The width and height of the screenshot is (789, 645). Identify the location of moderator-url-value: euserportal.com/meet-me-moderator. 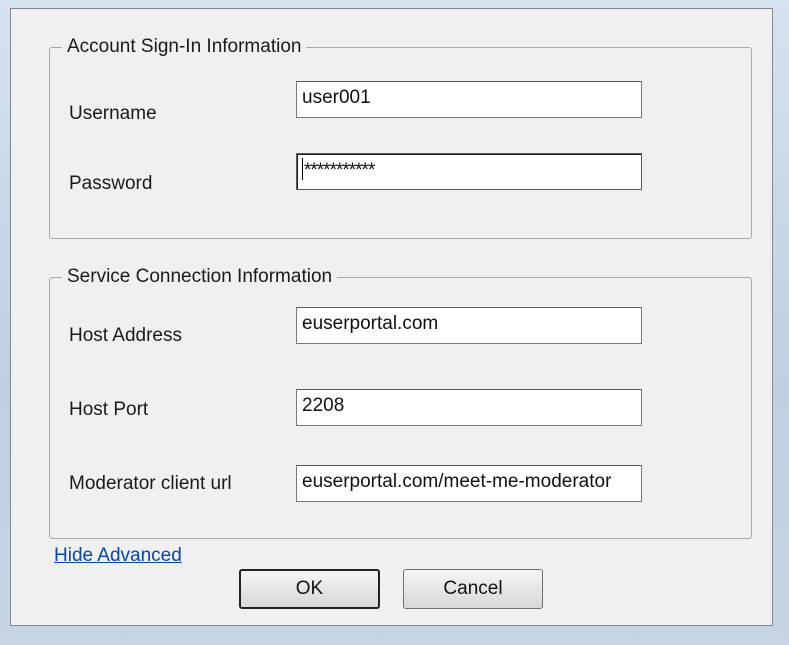
(457, 481).